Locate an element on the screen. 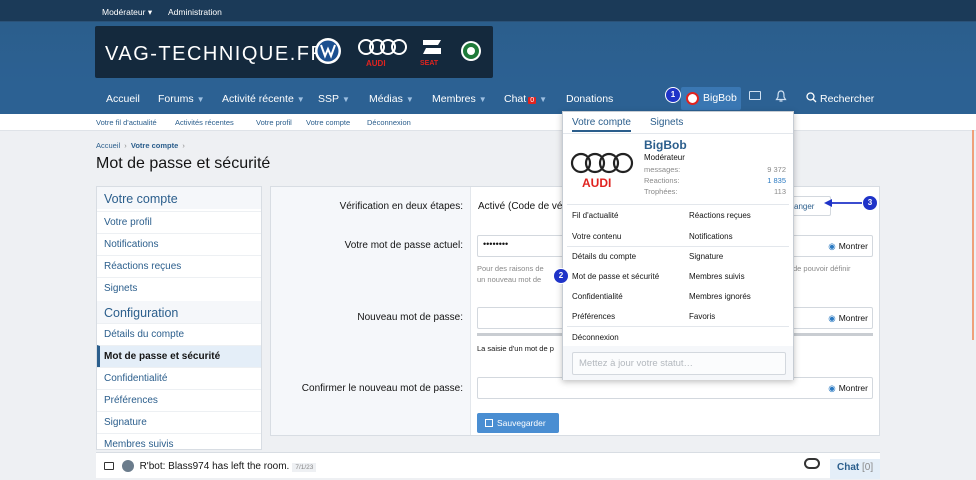  sidebar-item-bookmarks: Signets is located at coordinates (179, 288).